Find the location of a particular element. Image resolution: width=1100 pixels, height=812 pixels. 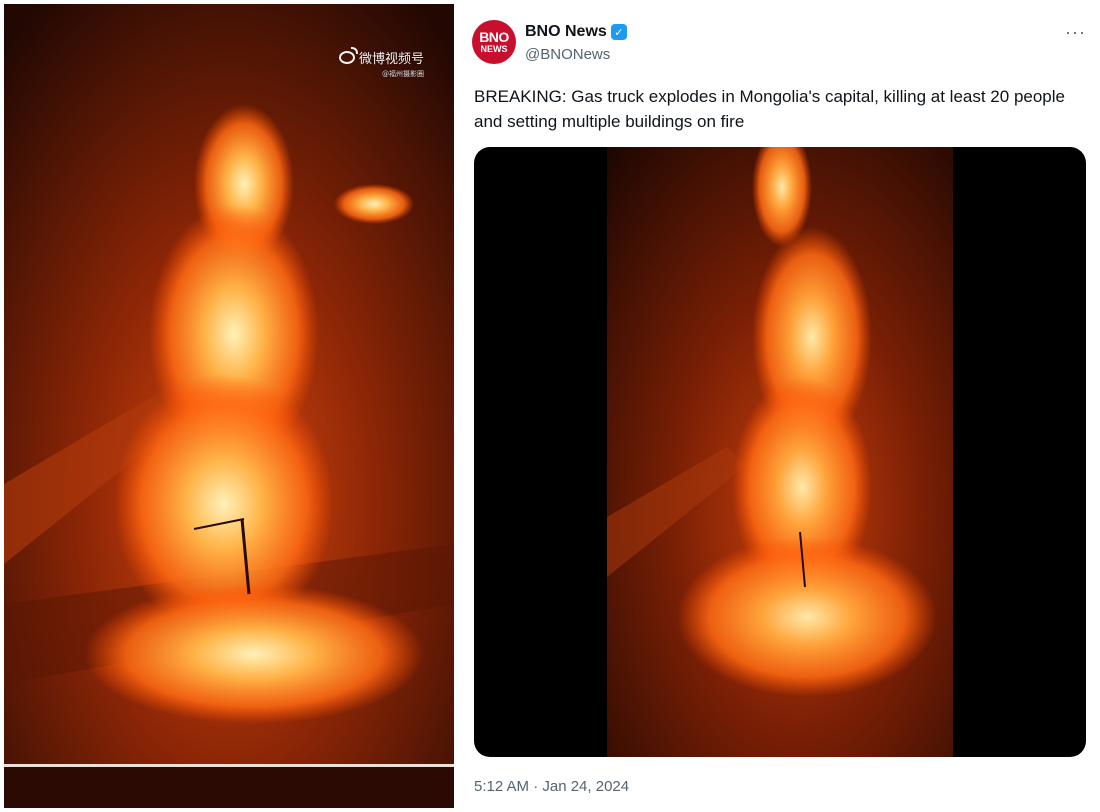

user-handle: @BNONews is located at coordinates (567, 54).